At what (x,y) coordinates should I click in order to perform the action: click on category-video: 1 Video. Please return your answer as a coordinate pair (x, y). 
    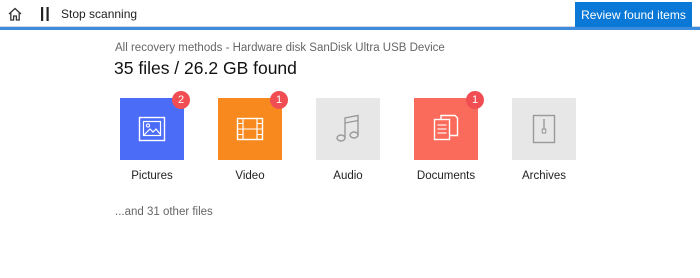
    Looking at the image, I should click on (254, 144).